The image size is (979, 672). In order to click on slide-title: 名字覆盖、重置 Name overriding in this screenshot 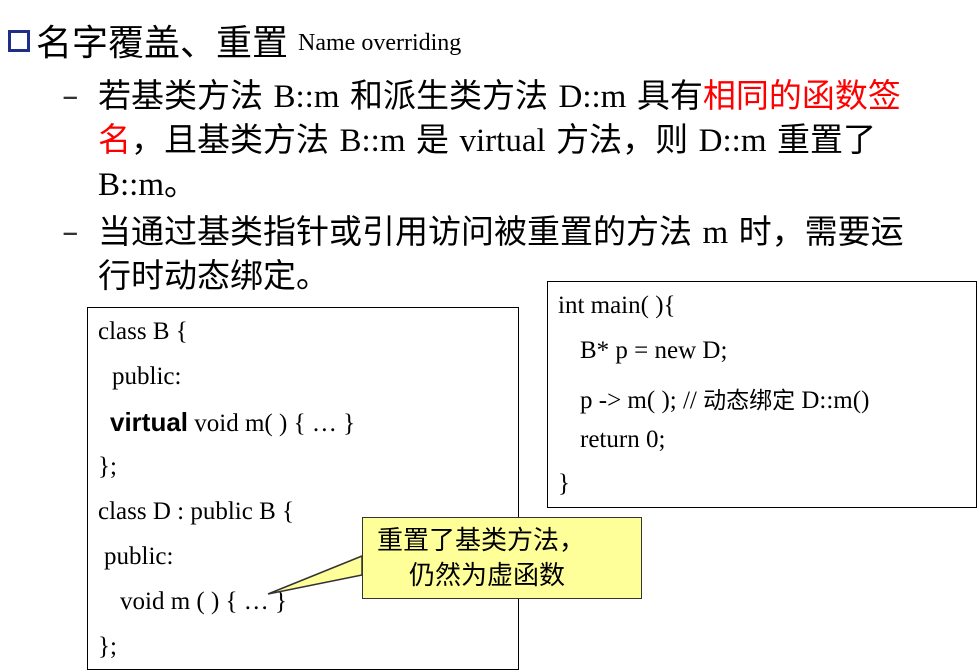, I will do `click(234, 40)`.